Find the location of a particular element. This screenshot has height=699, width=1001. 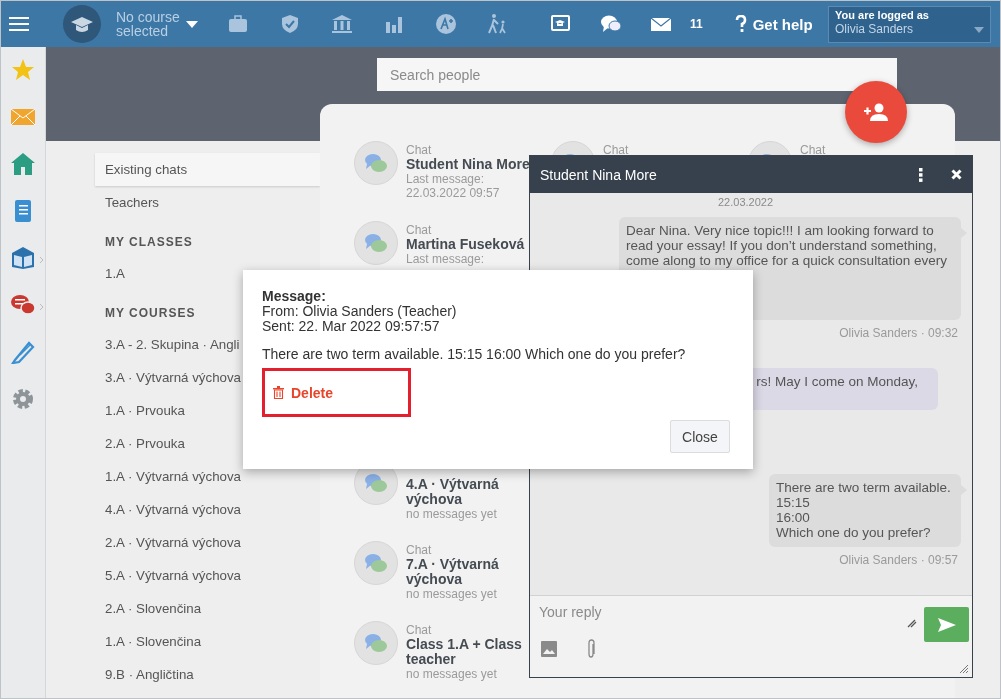

sidebar-item: 1.A · Slovenčina is located at coordinates (148, 641).